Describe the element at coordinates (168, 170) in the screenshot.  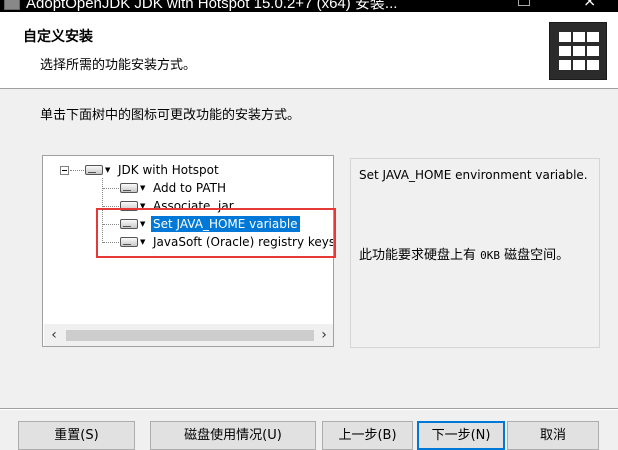
I see `tree-root-label: JDK with Hotspot` at that location.